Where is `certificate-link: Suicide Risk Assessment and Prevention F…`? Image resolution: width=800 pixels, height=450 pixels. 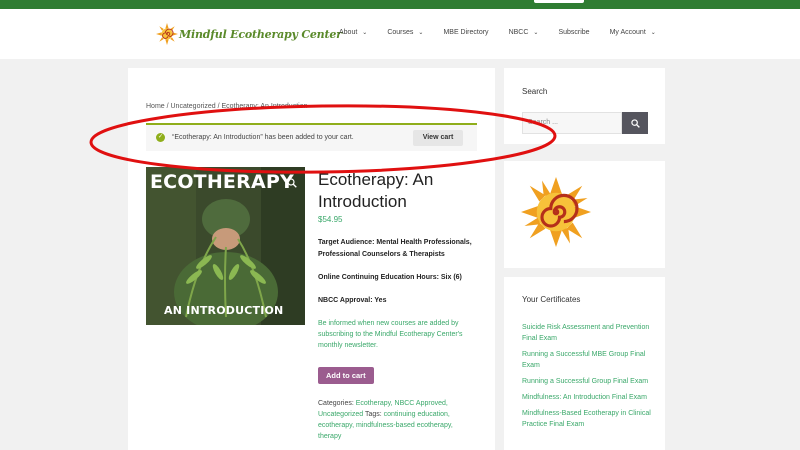 certificate-link: Suicide Risk Assessment and Prevention F… is located at coordinates (587, 333).